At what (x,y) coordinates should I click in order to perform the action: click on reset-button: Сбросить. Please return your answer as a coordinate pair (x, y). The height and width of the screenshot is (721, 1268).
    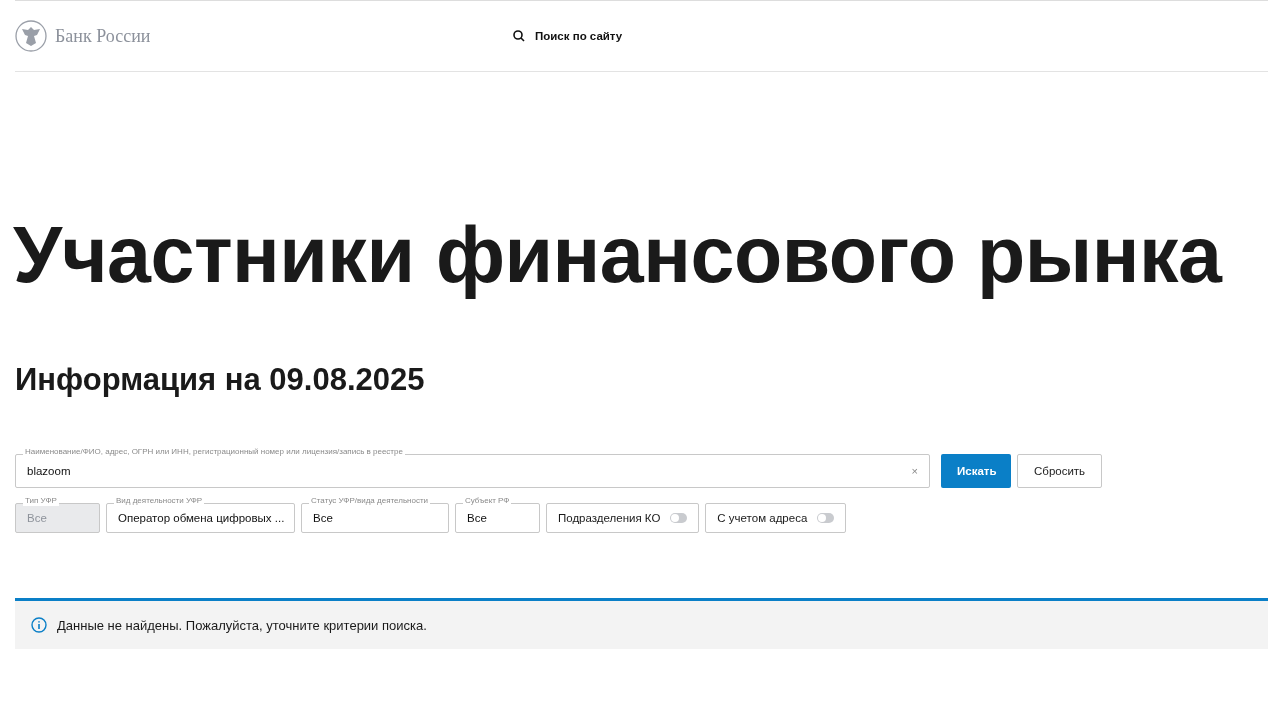
    Looking at the image, I should click on (1059, 471).